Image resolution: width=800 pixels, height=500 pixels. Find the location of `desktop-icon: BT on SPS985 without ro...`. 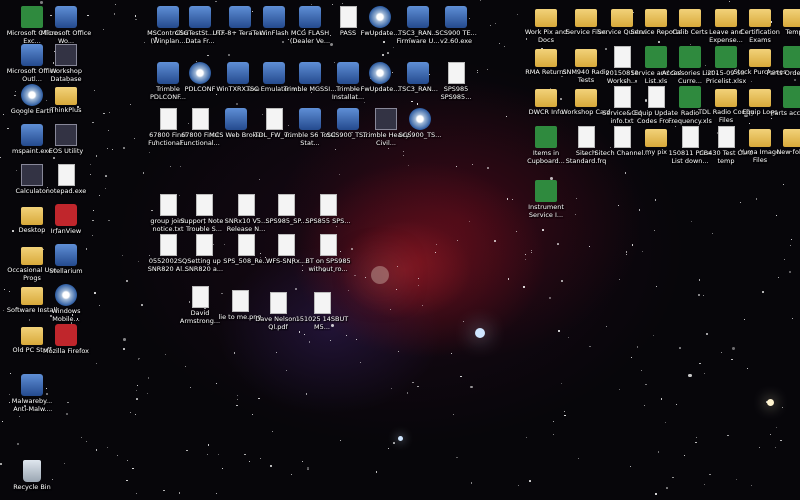

desktop-icon: BT on SPS985 without ro... is located at coordinates (328, 258).